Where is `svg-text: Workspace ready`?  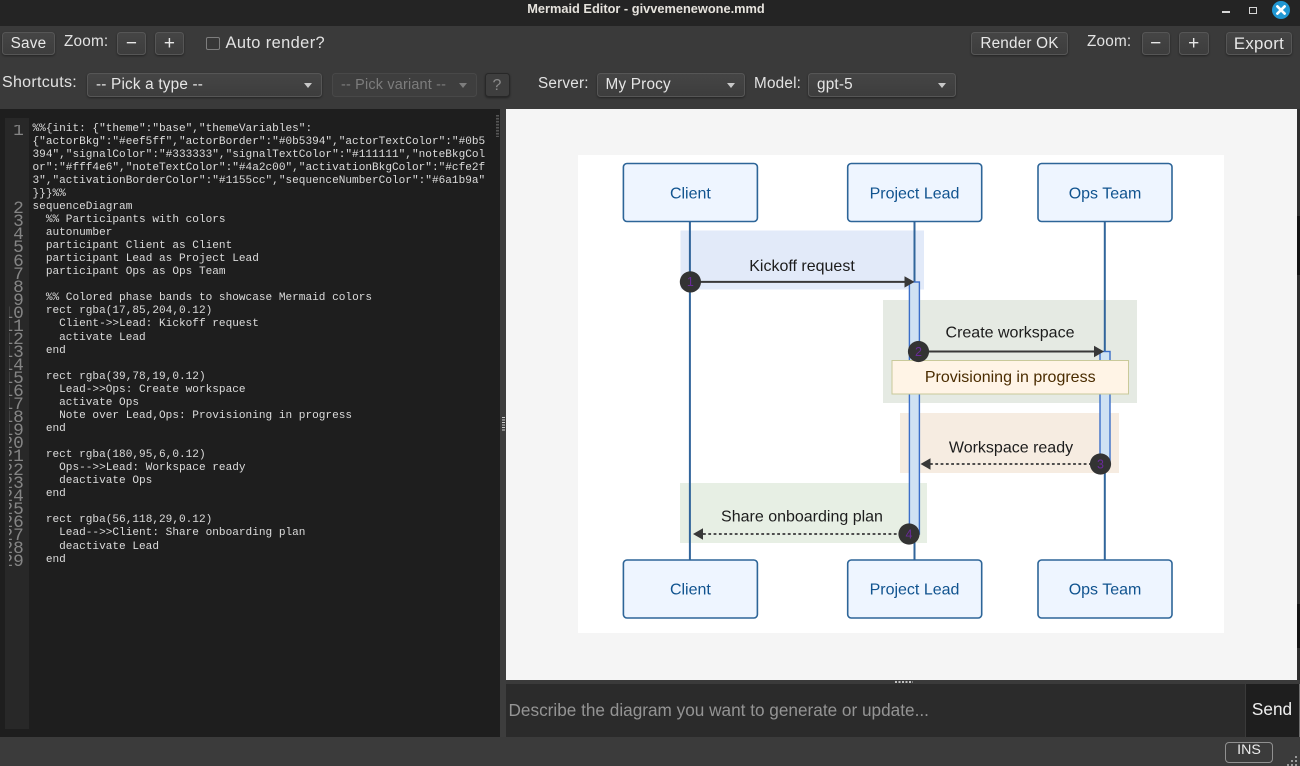
svg-text: Workspace ready is located at coordinates (1011, 448).